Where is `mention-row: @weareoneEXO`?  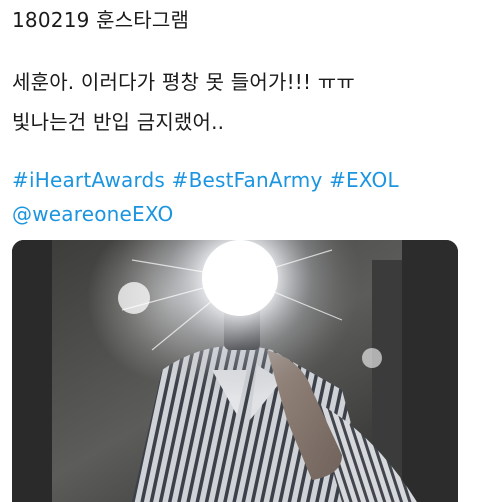
mention-row: @weareoneEXO is located at coordinates (92, 214).